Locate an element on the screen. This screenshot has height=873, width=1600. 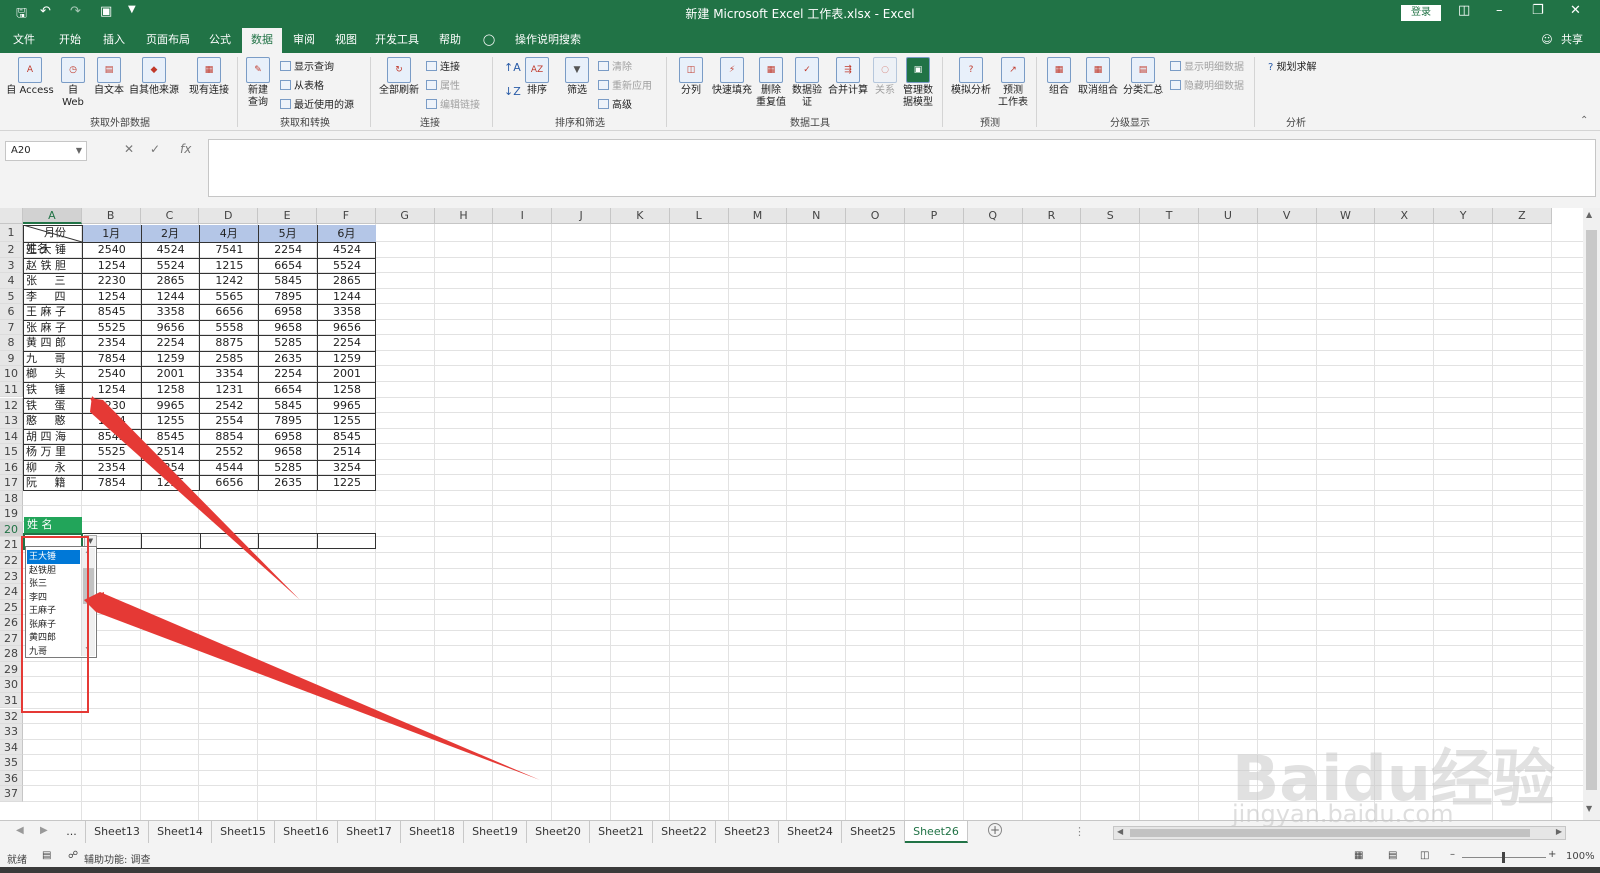
group-button: ▦ 组合 is located at coordinates (1059, 77).